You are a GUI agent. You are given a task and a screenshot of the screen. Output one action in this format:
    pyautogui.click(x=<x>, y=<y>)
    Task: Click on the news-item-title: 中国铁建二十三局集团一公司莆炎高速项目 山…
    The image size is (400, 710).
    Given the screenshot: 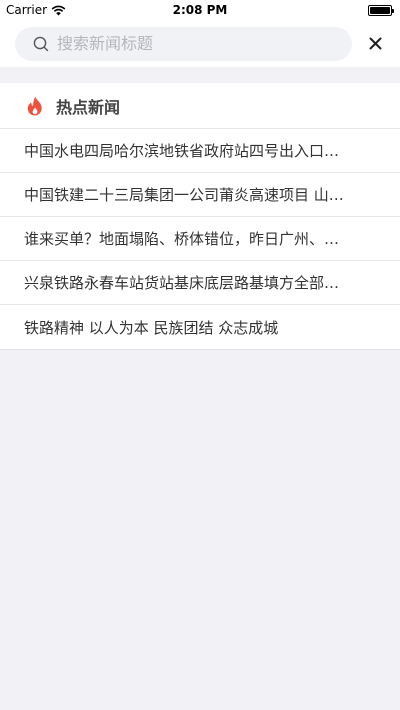 What is the action you would take?
    pyautogui.click(x=184, y=195)
    